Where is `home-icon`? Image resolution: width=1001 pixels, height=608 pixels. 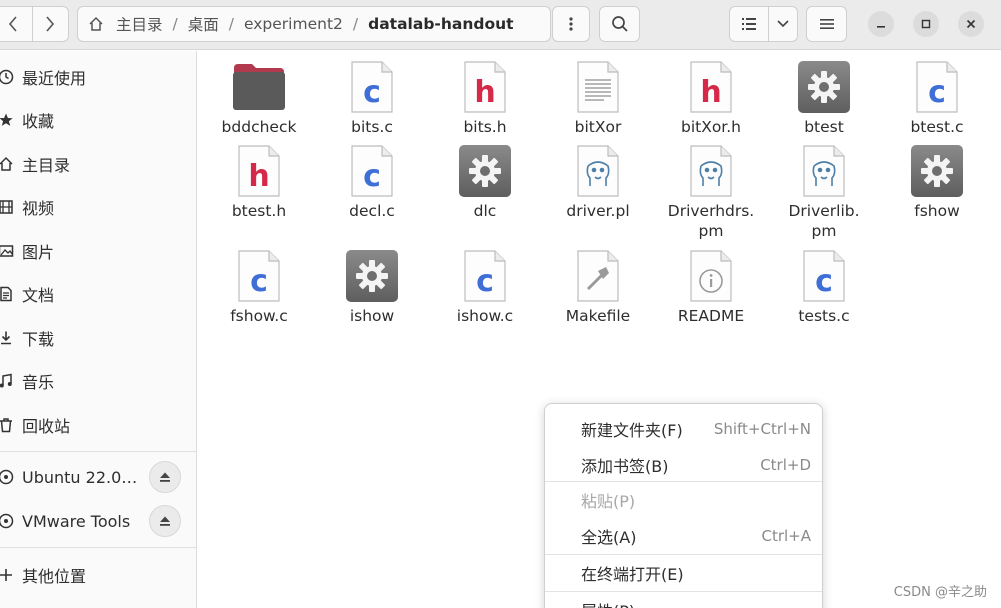 home-icon is located at coordinates (8, 164).